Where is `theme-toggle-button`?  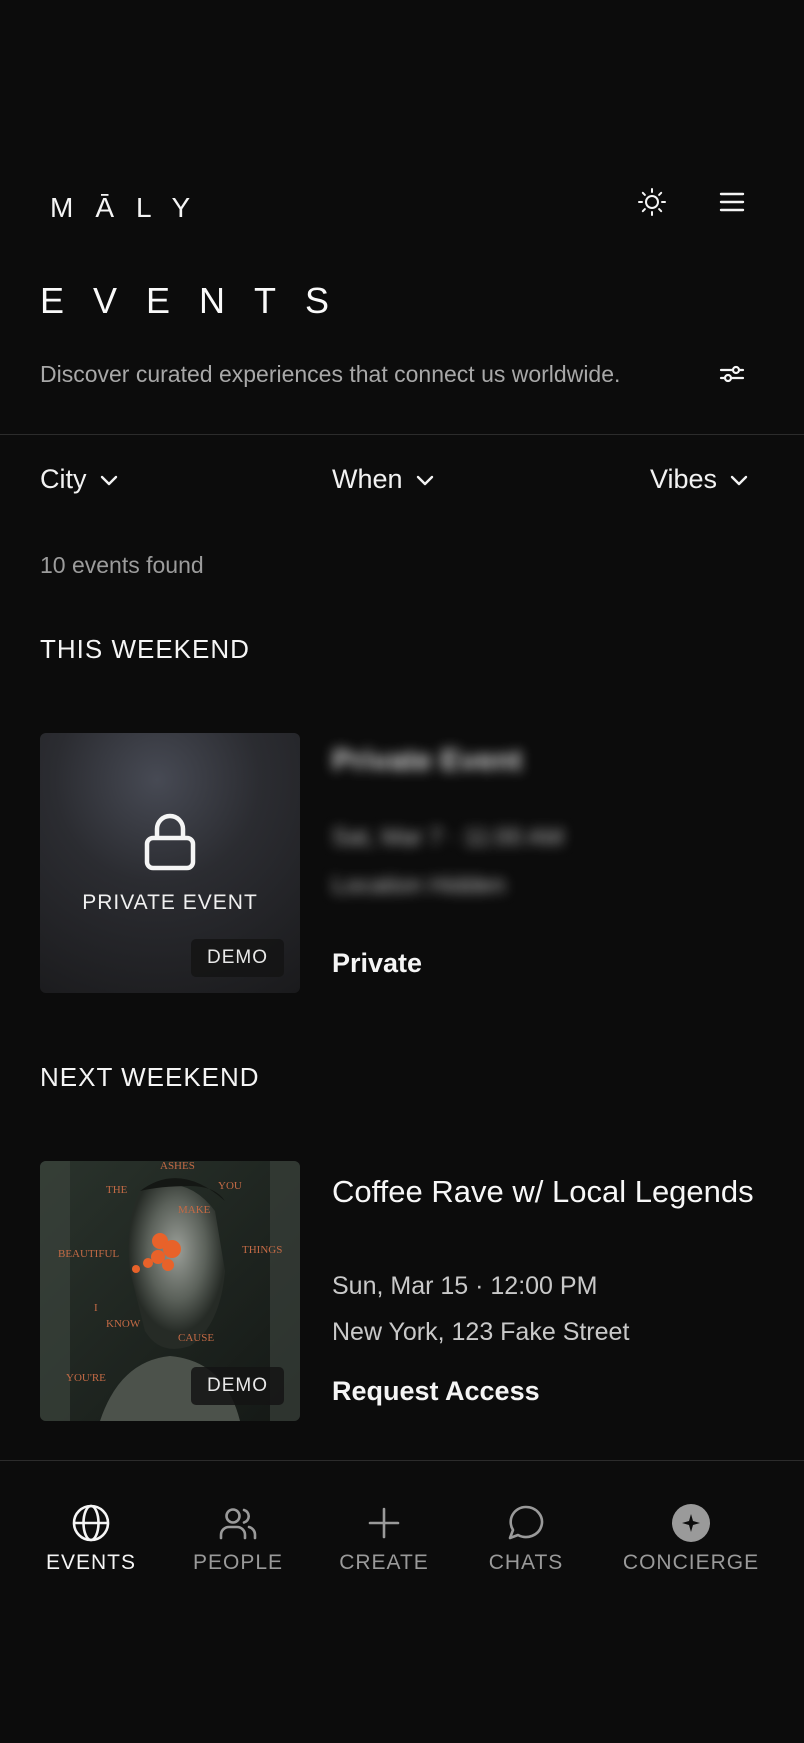
theme-toggle-button is located at coordinates (652, 202).